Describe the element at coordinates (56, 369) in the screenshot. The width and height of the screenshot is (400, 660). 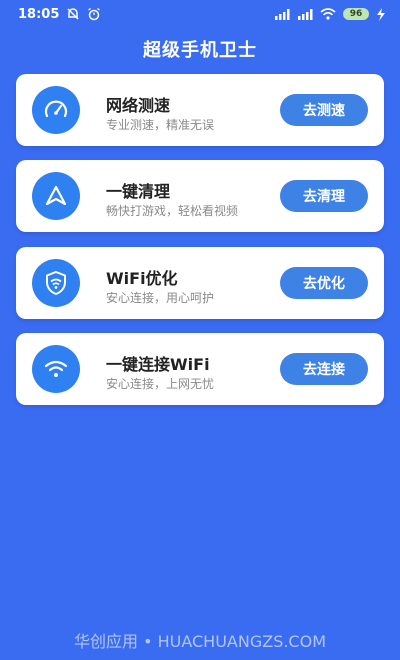
I see `wifi-icon` at that location.